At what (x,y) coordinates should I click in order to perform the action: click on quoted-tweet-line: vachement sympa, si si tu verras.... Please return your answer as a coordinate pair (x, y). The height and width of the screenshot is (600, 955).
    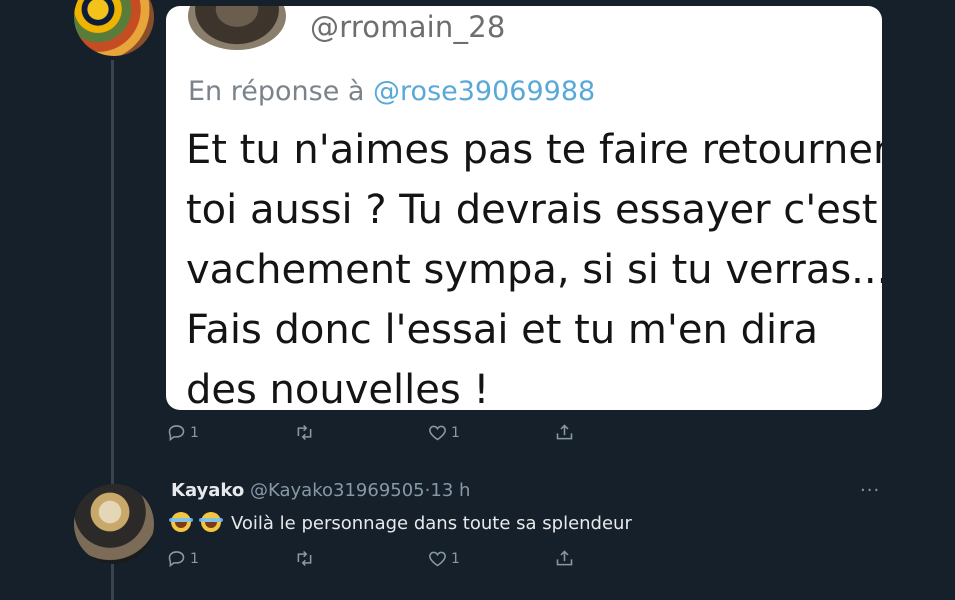
    Looking at the image, I should click on (534, 270).